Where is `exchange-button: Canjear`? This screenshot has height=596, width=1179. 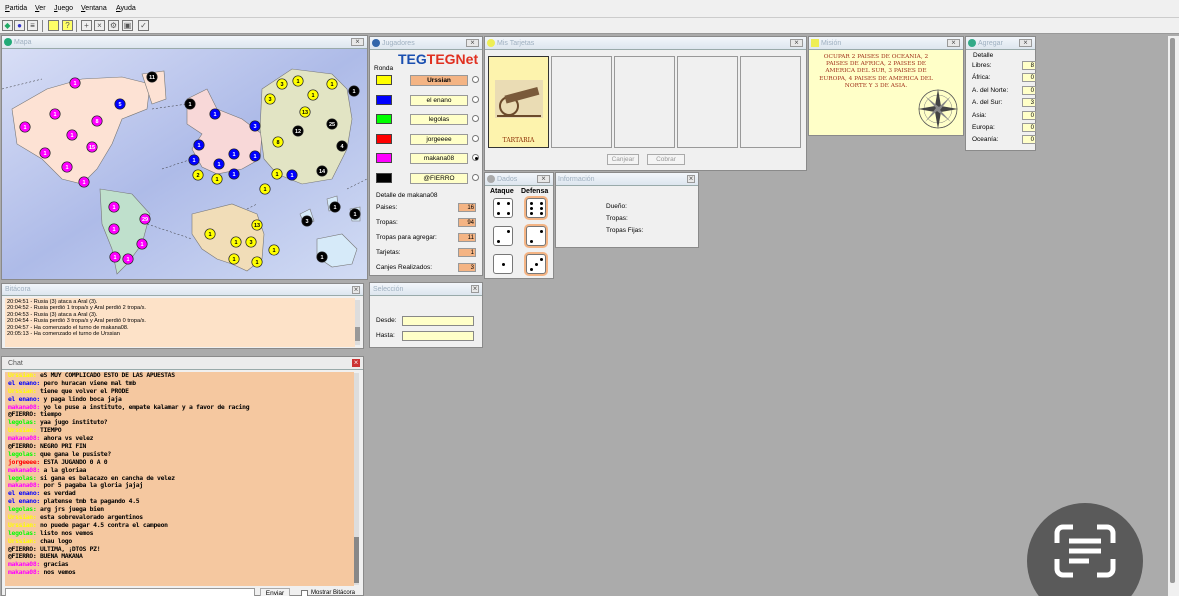 exchange-button: Canjear is located at coordinates (623, 159).